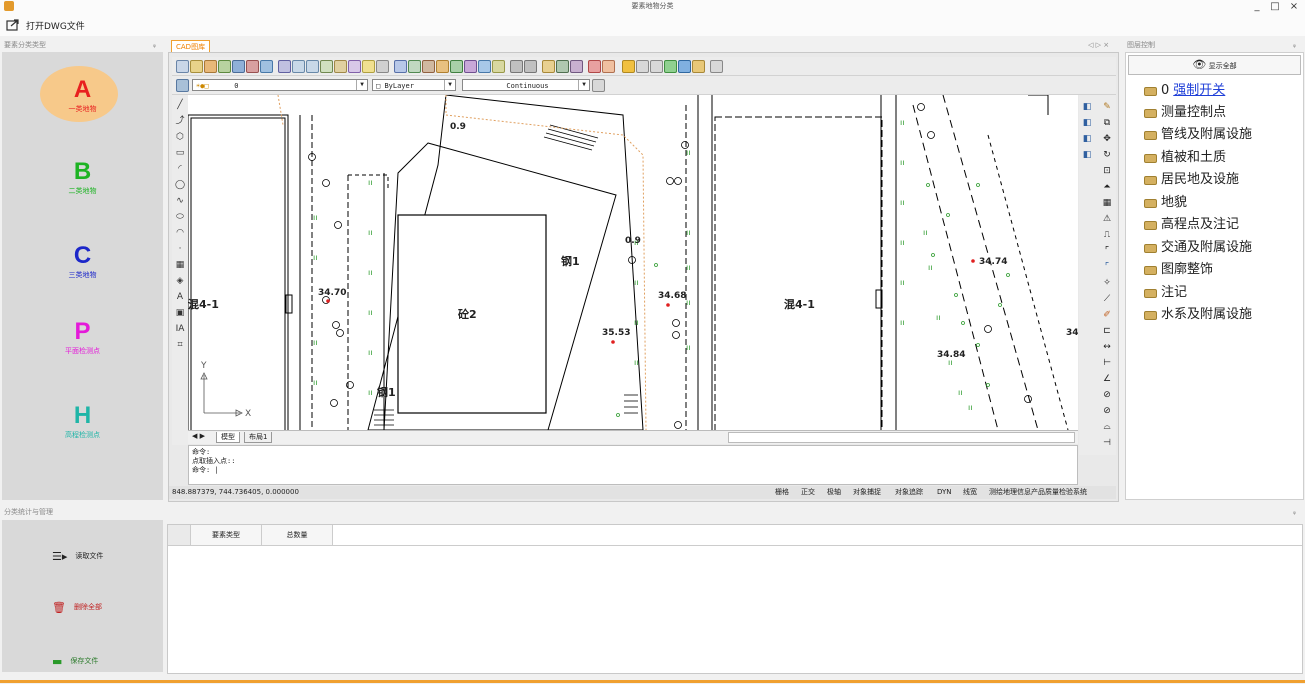 This screenshot has height=684, width=1305. Describe the element at coordinates (1107, 107) in the screenshot. I see `brush-icon: ✎` at that location.